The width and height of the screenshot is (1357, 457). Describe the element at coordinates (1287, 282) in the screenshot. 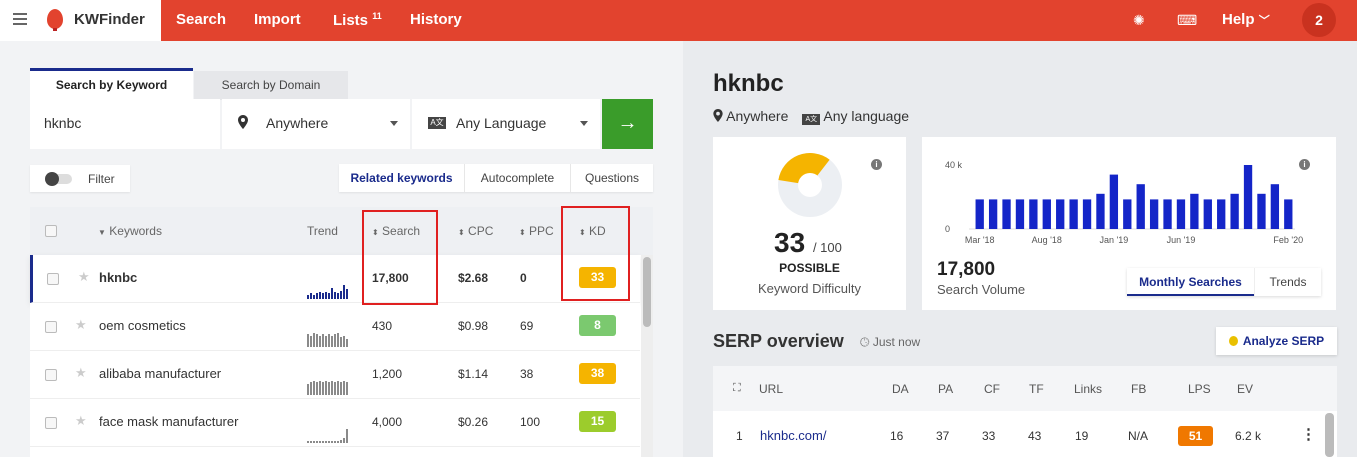

I see `tab-trends: Trends` at that location.